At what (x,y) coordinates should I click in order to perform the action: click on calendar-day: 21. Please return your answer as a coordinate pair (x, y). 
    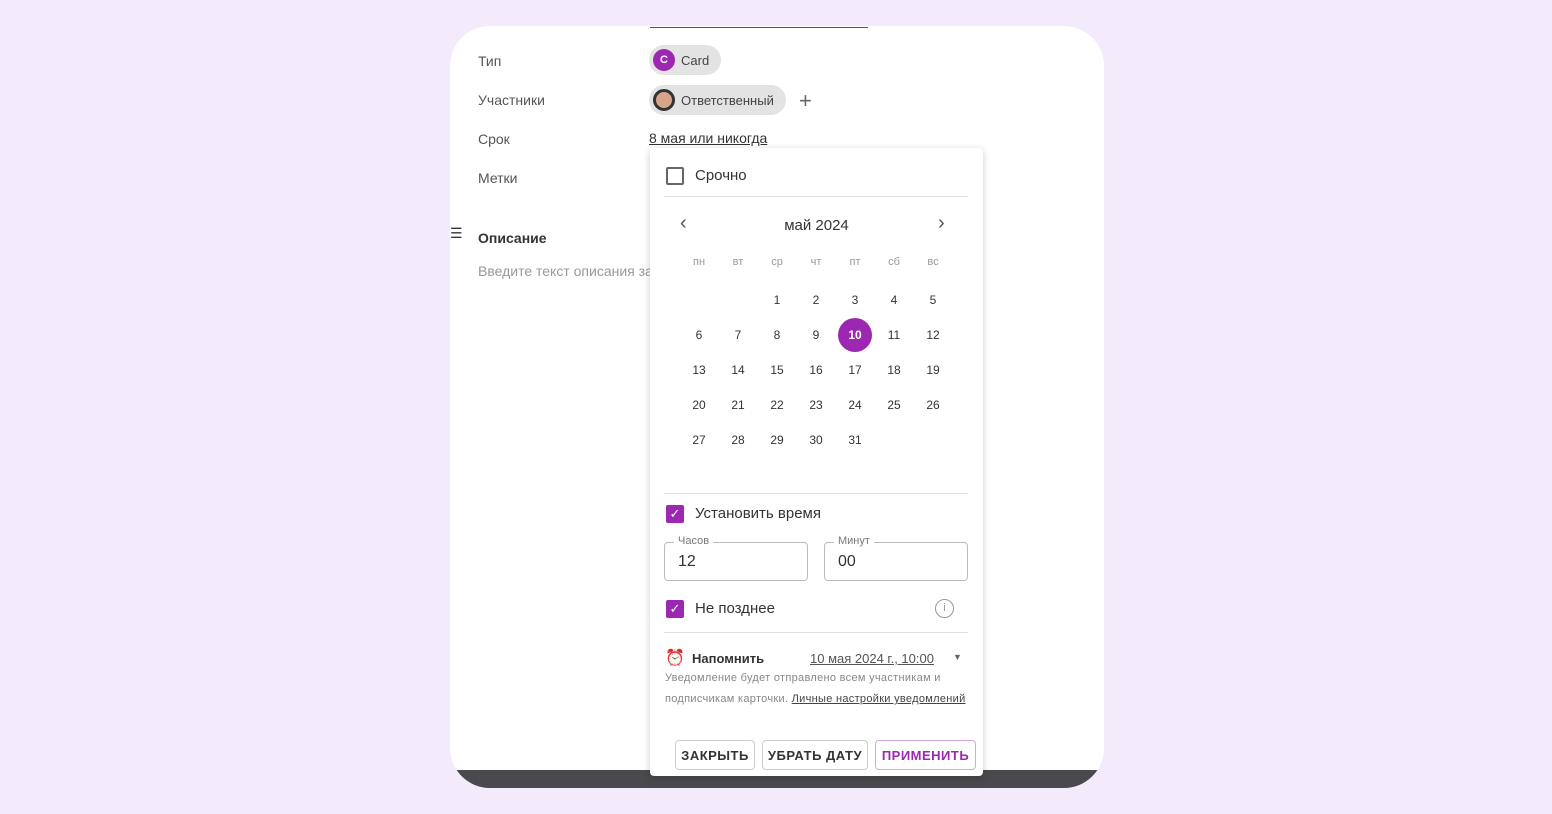
    Looking at the image, I should click on (738, 405).